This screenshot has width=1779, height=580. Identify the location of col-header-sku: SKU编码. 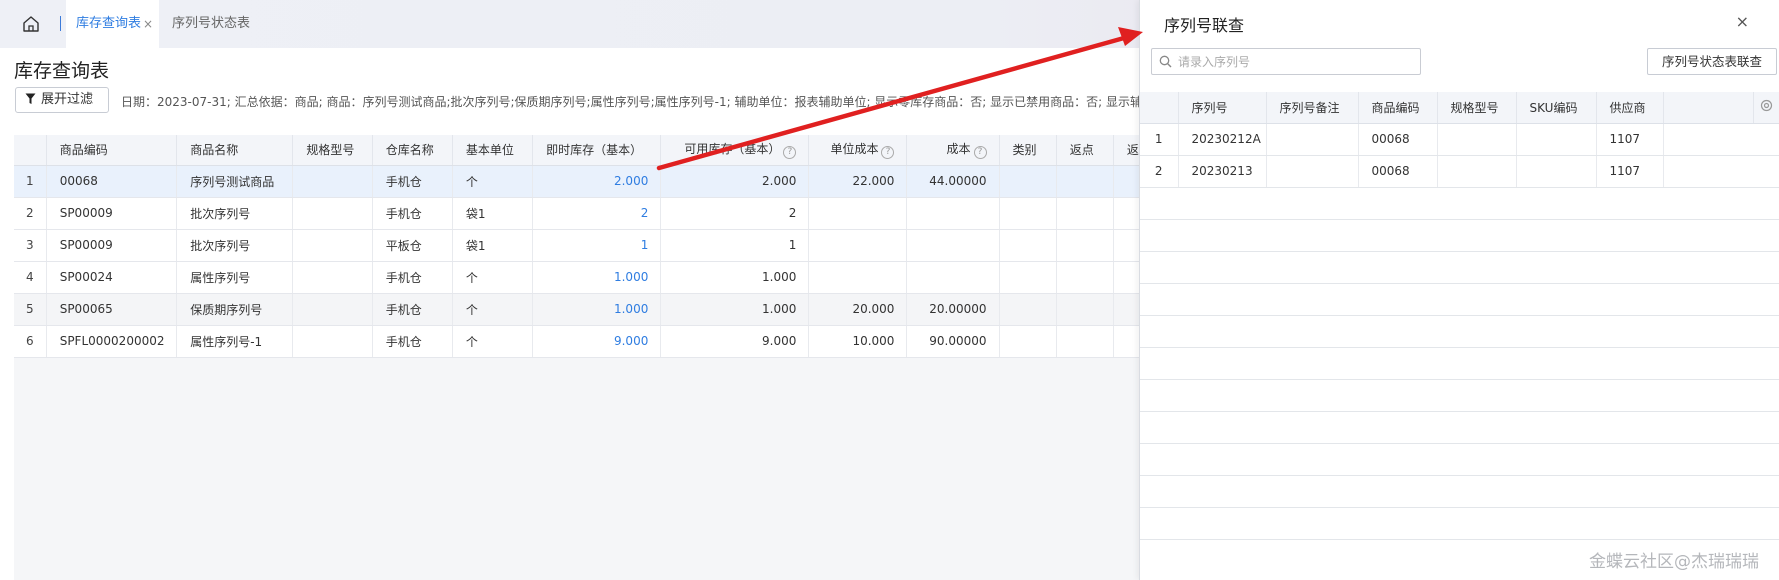
(1556, 108).